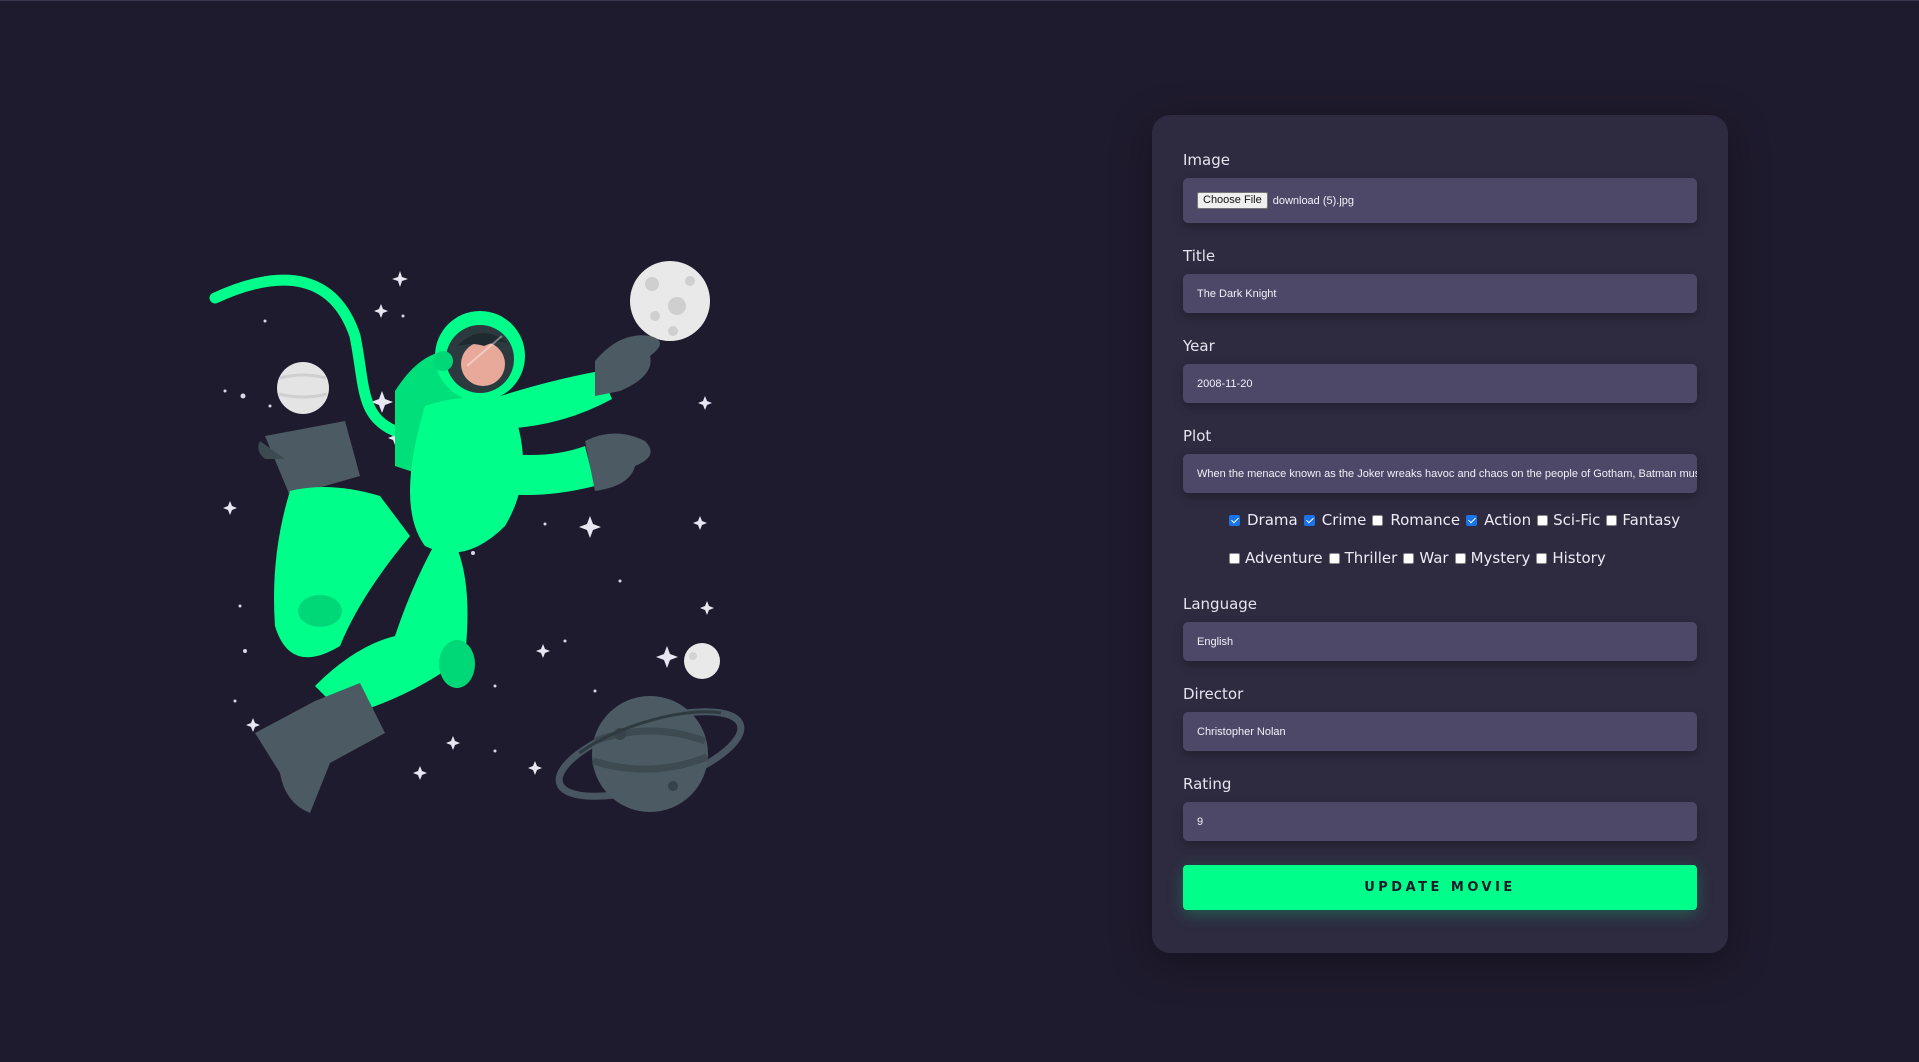 This screenshot has height=1062, width=1919. What do you see at coordinates (1313, 200) in the screenshot?
I see `selected-file-name: download (5).jpg` at bounding box center [1313, 200].